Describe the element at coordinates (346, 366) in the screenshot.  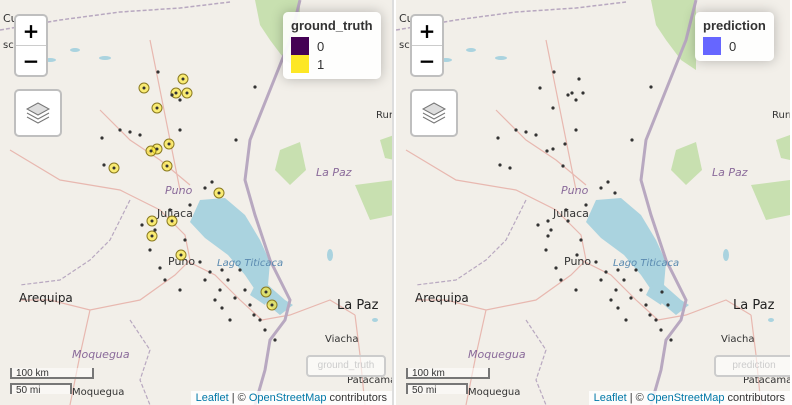
I see `layer-toggle-ground-truth: ground_truth` at that location.